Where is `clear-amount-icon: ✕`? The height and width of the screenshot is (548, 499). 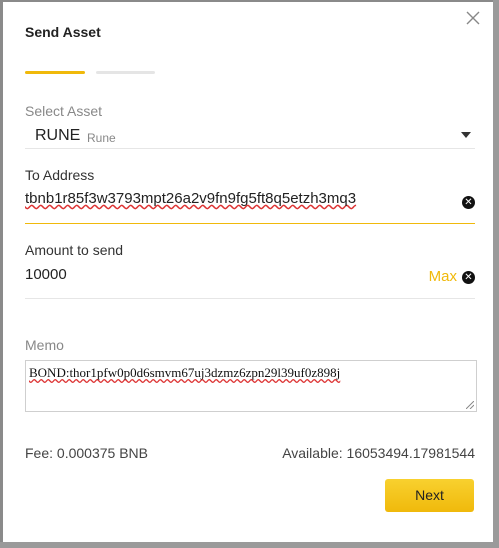
clear-amount-icon: ✕ is located at coordinates (468, 277).